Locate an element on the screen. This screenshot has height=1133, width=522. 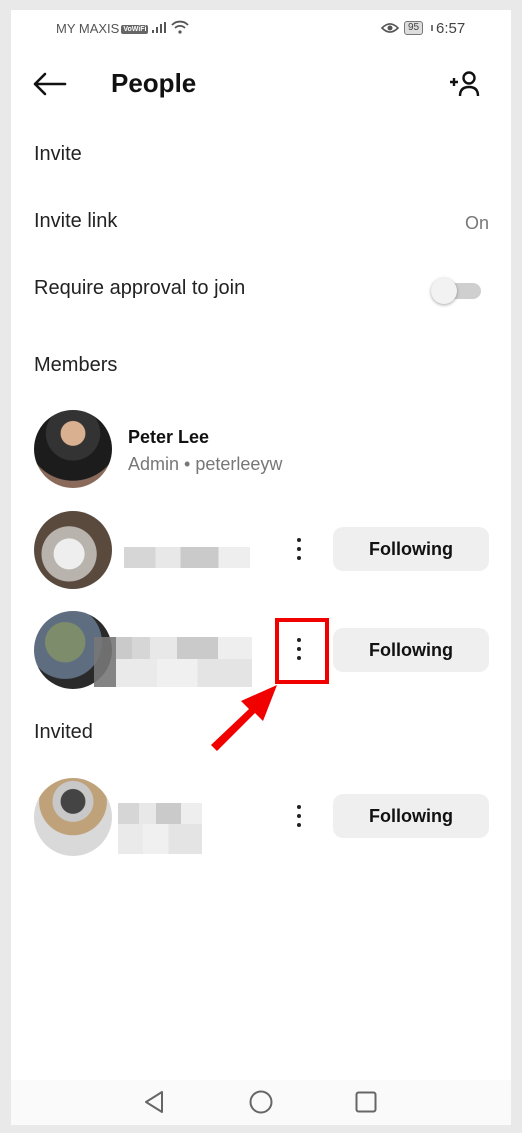
battery-tip is located at coordinates (432, 28).